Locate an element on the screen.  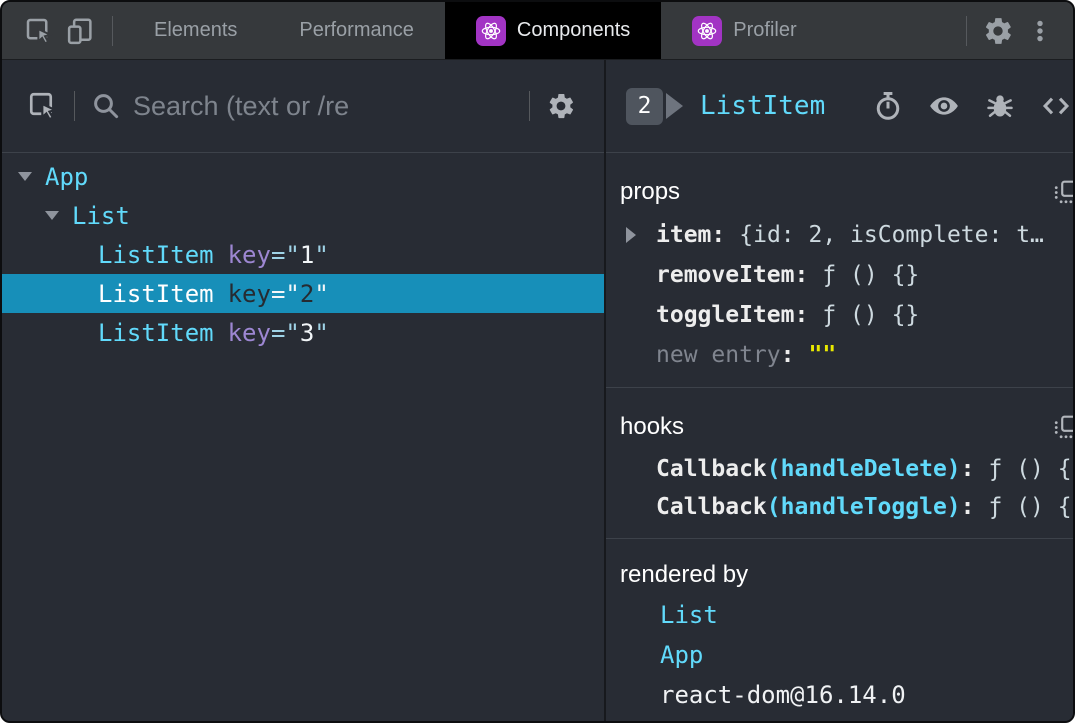
hooks-section: hooks Callback(handleDelete):ƒ () {} is located at coordinates (839, 463).